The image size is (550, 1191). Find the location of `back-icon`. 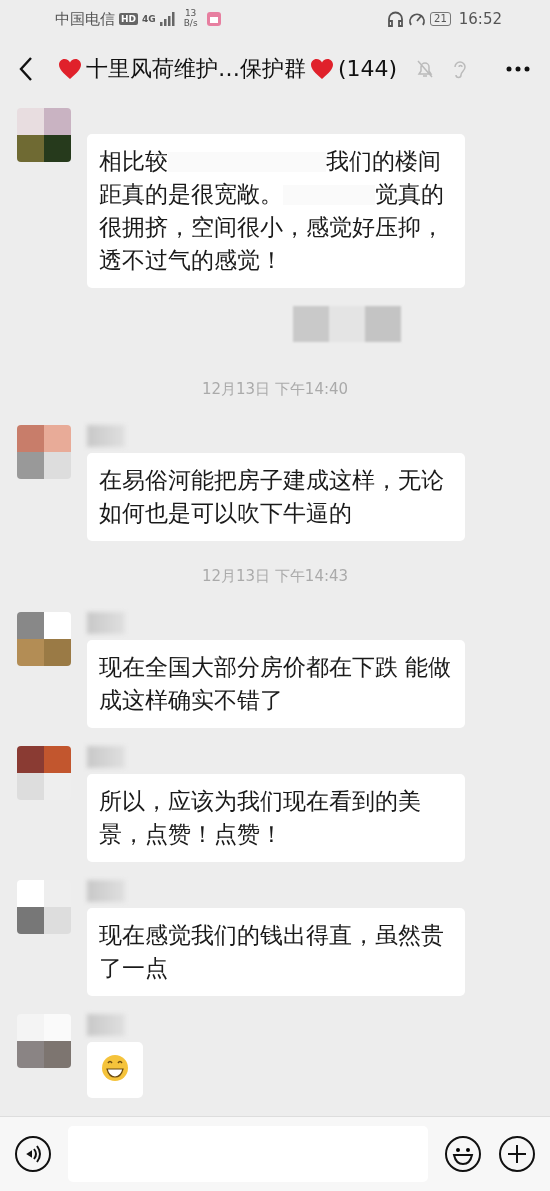

back-icon is located at coordinates (26, 68).